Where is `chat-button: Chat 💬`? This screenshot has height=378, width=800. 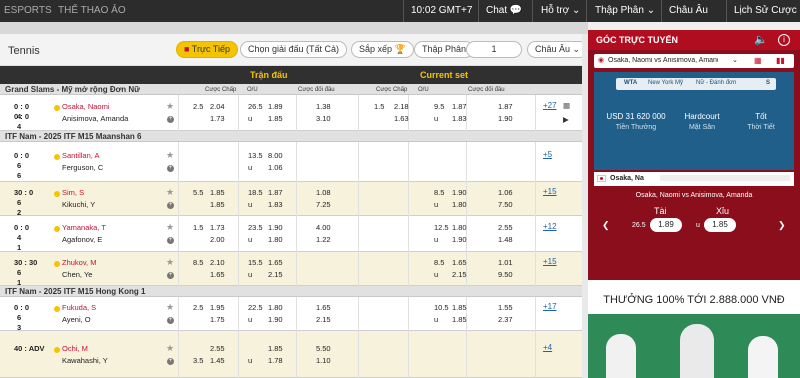 chat-button: Chat 💬 is located at coordinates (504, 11).